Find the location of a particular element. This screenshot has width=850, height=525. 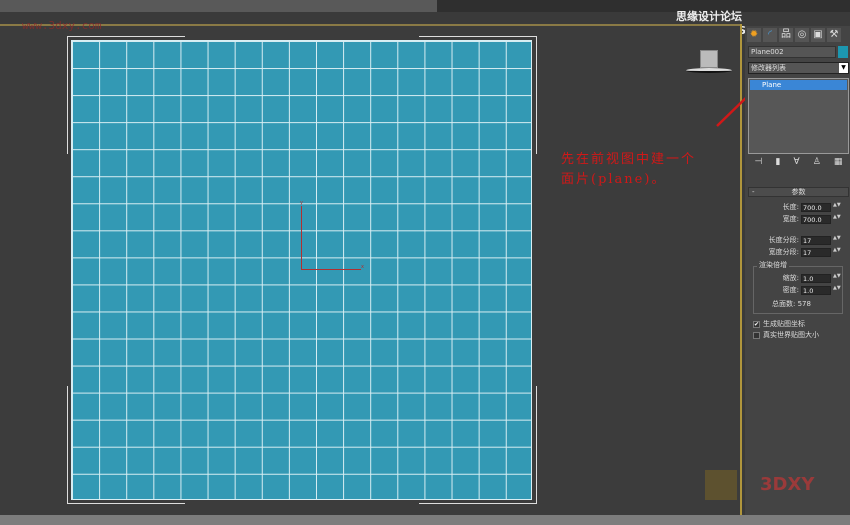

gen-mapping-label: 生成贴图坐标 is located at coordinates (784, 324).